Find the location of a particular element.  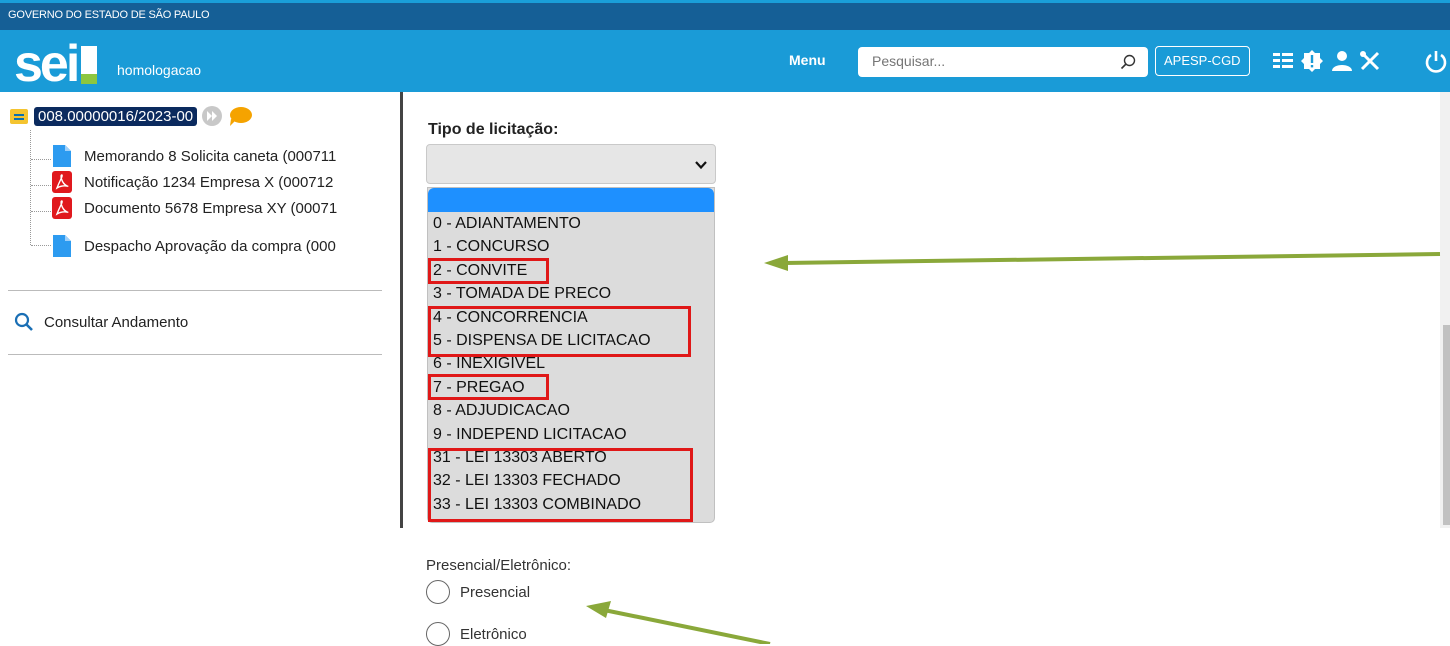

comment-icon is located at coordinates (240, 116).